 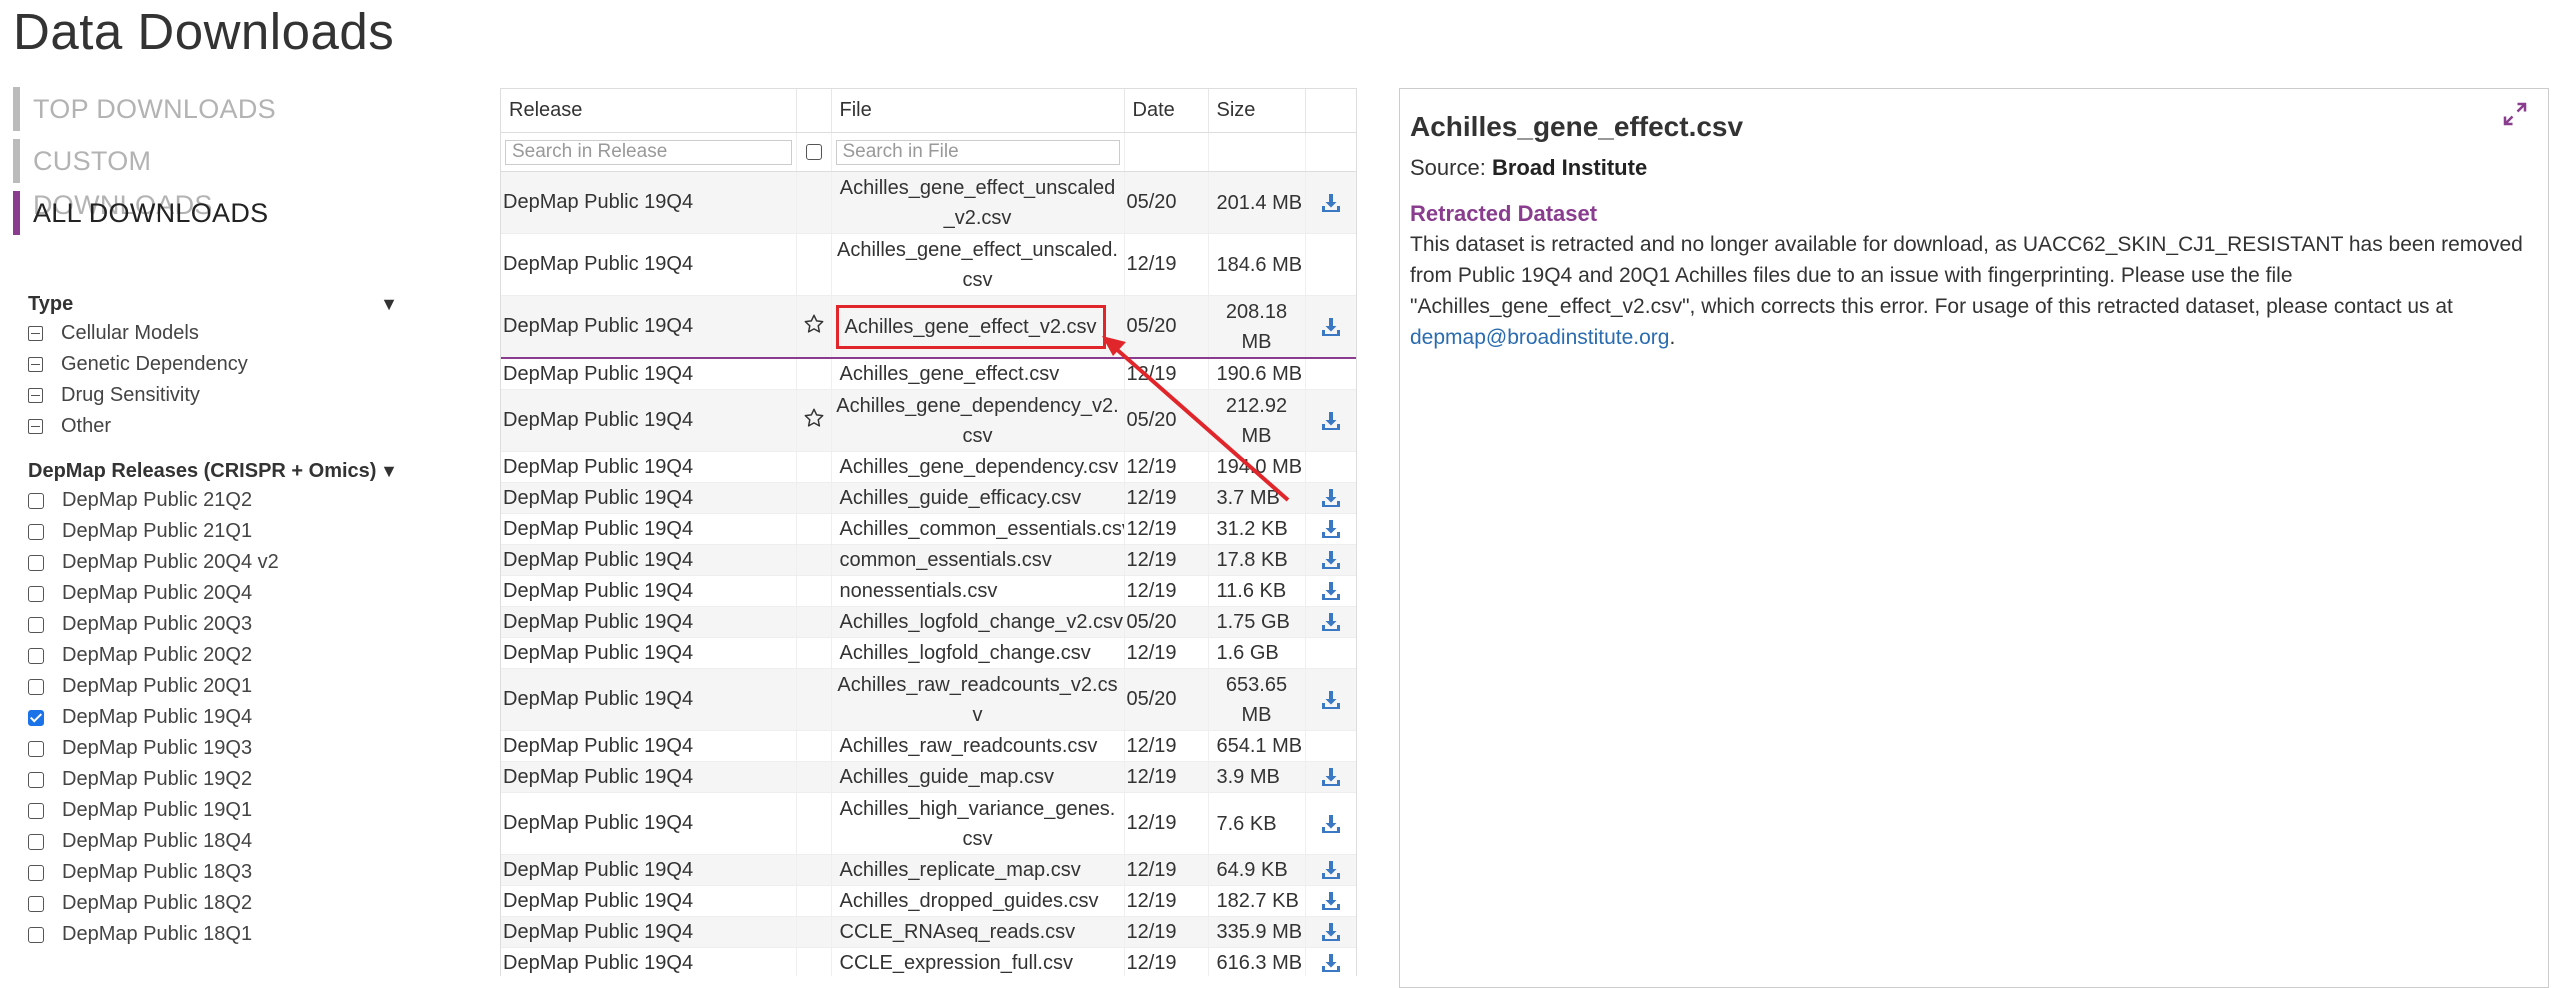 What do you see at coordinates (978, 746) in the screenshot?
I see `file-cell: Achilles_raw_readcounts.csv` at bounding box center [978, 746].